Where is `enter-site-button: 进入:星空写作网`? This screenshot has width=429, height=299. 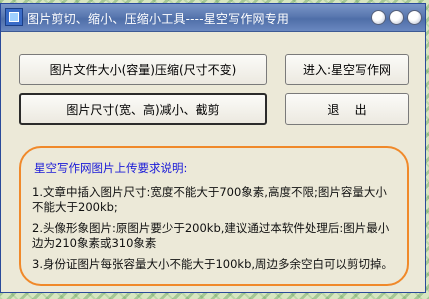
enter-site-button: 进入:星空写作网 is located at coordinates (347, 69).